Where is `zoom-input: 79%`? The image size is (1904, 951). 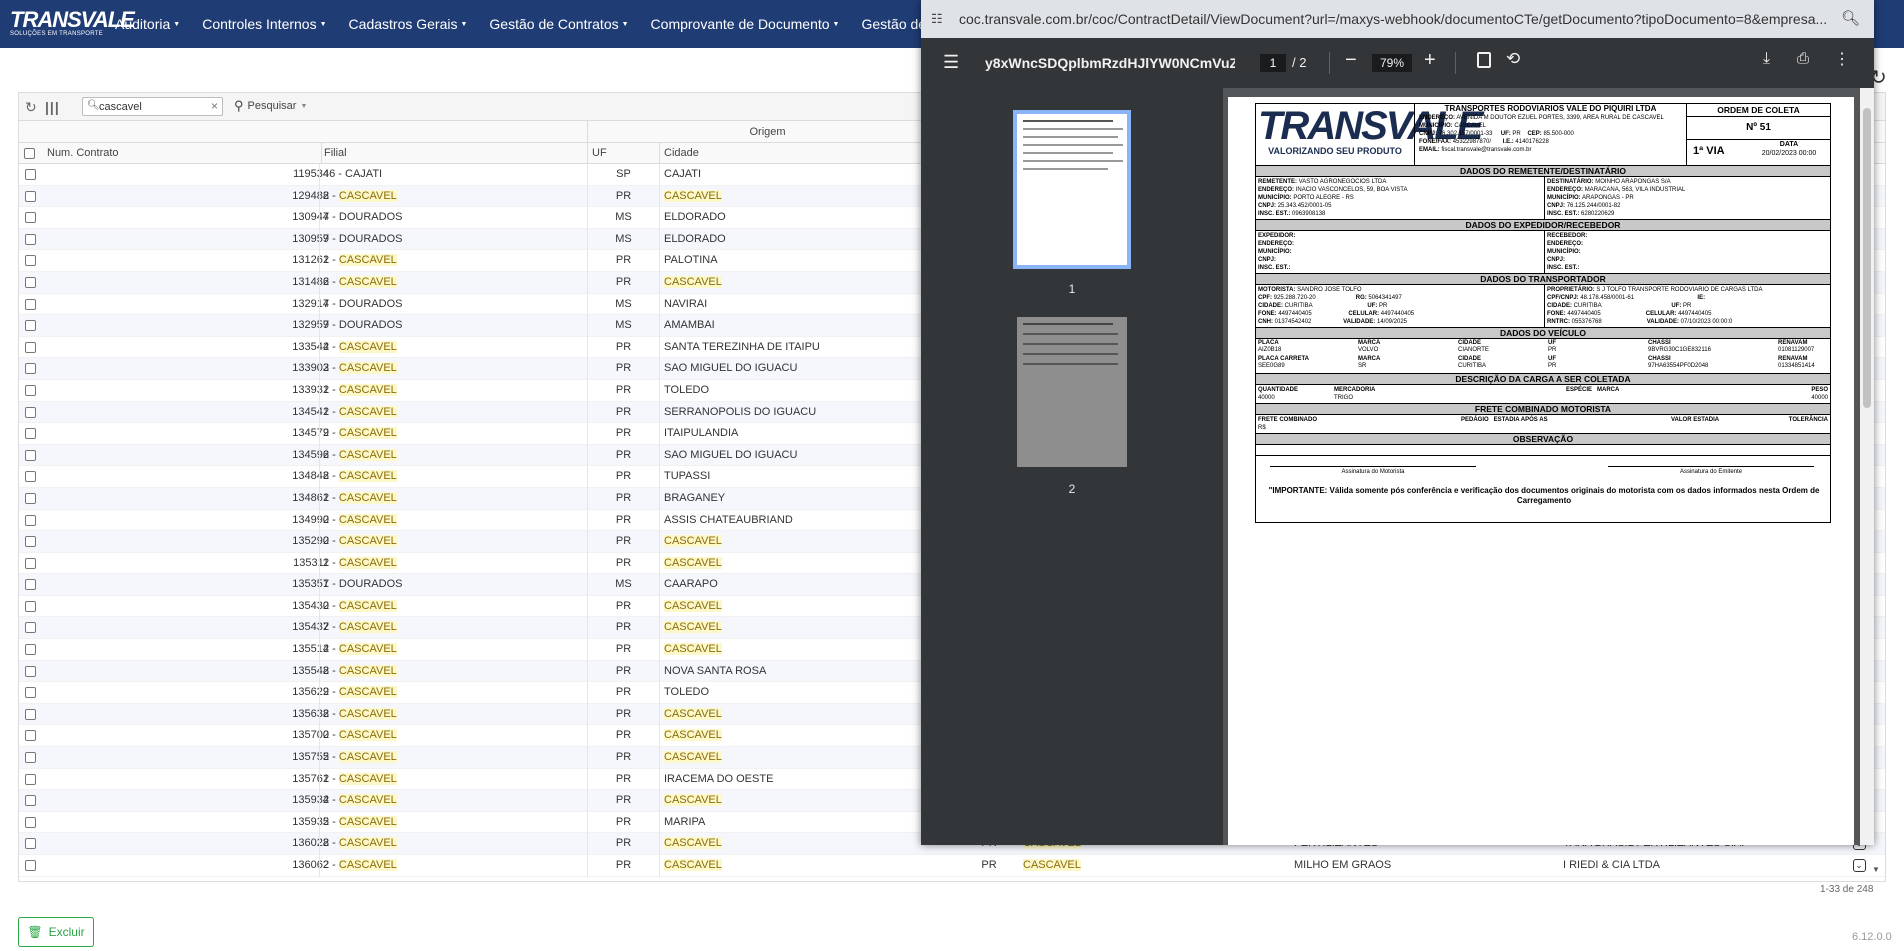
zoom-input: 79% is located at coordinates (1392, 63).